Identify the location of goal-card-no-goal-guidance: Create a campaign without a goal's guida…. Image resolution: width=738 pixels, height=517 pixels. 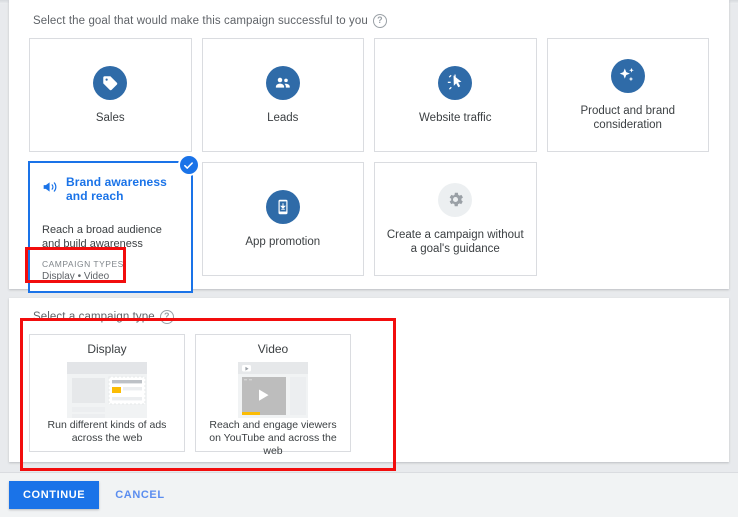
(455, 219).